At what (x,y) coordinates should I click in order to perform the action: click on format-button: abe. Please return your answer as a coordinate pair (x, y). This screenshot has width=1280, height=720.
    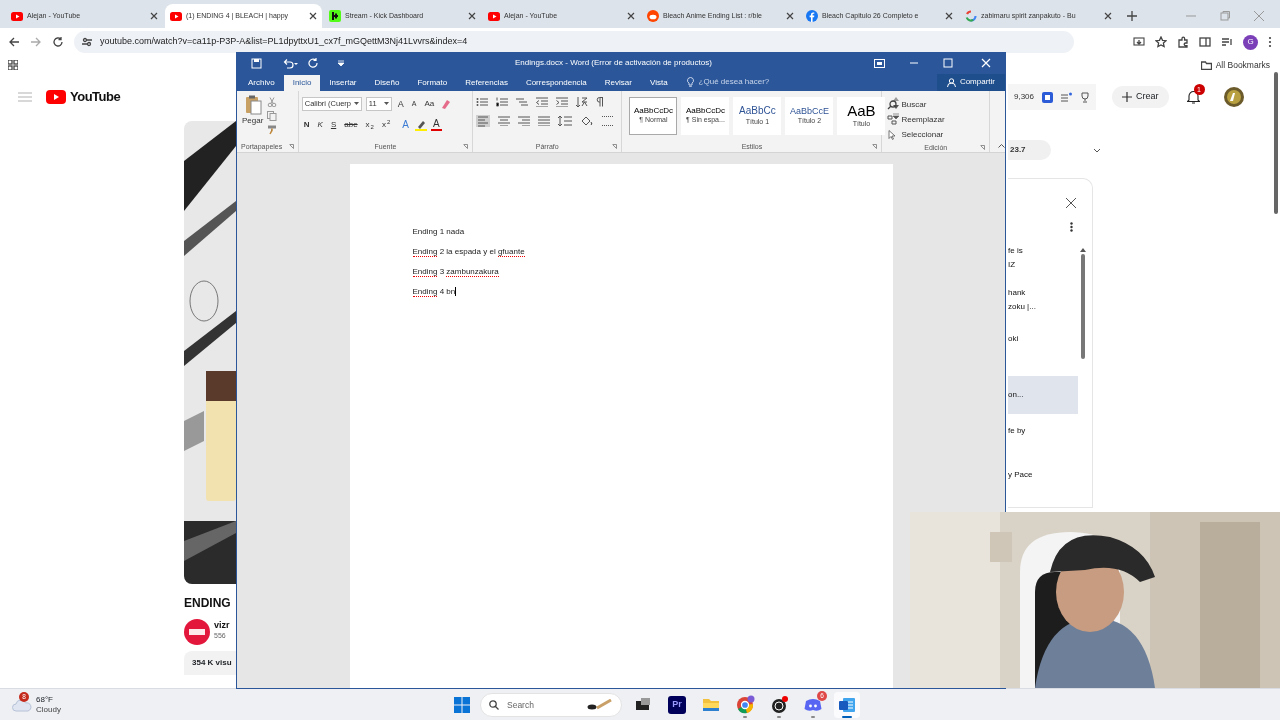
    Looking at the image, I should click on (351, 125).